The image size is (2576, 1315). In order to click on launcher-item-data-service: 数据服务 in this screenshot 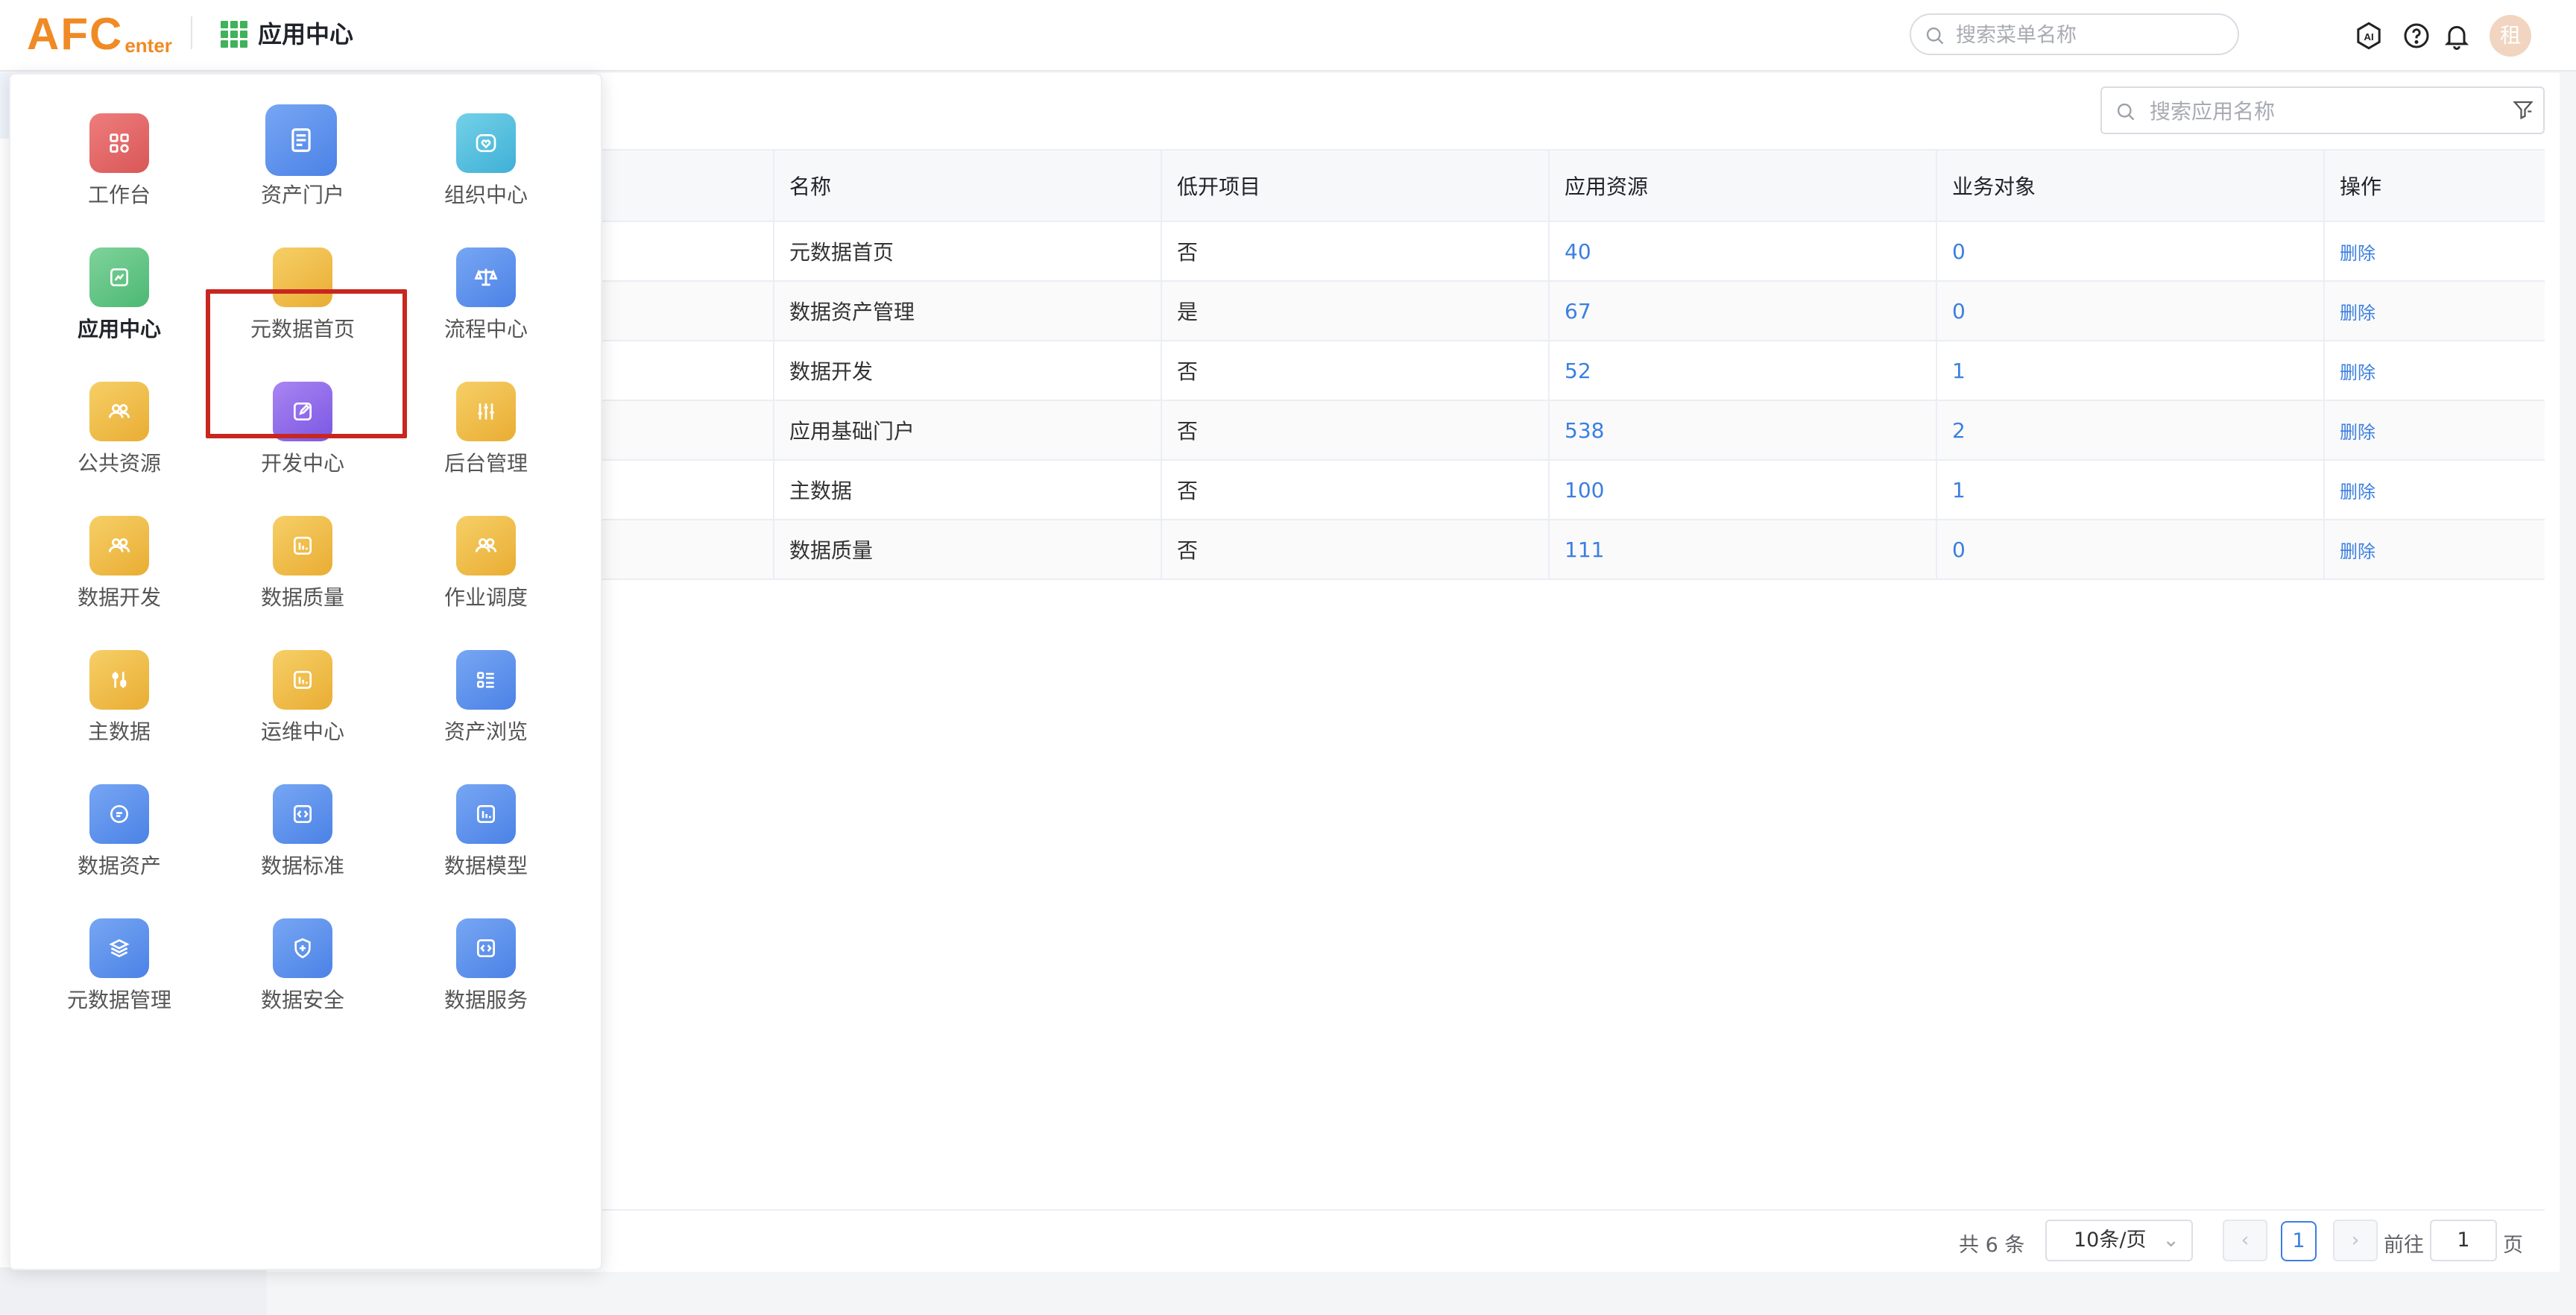, I will do `click(486, 962)`.